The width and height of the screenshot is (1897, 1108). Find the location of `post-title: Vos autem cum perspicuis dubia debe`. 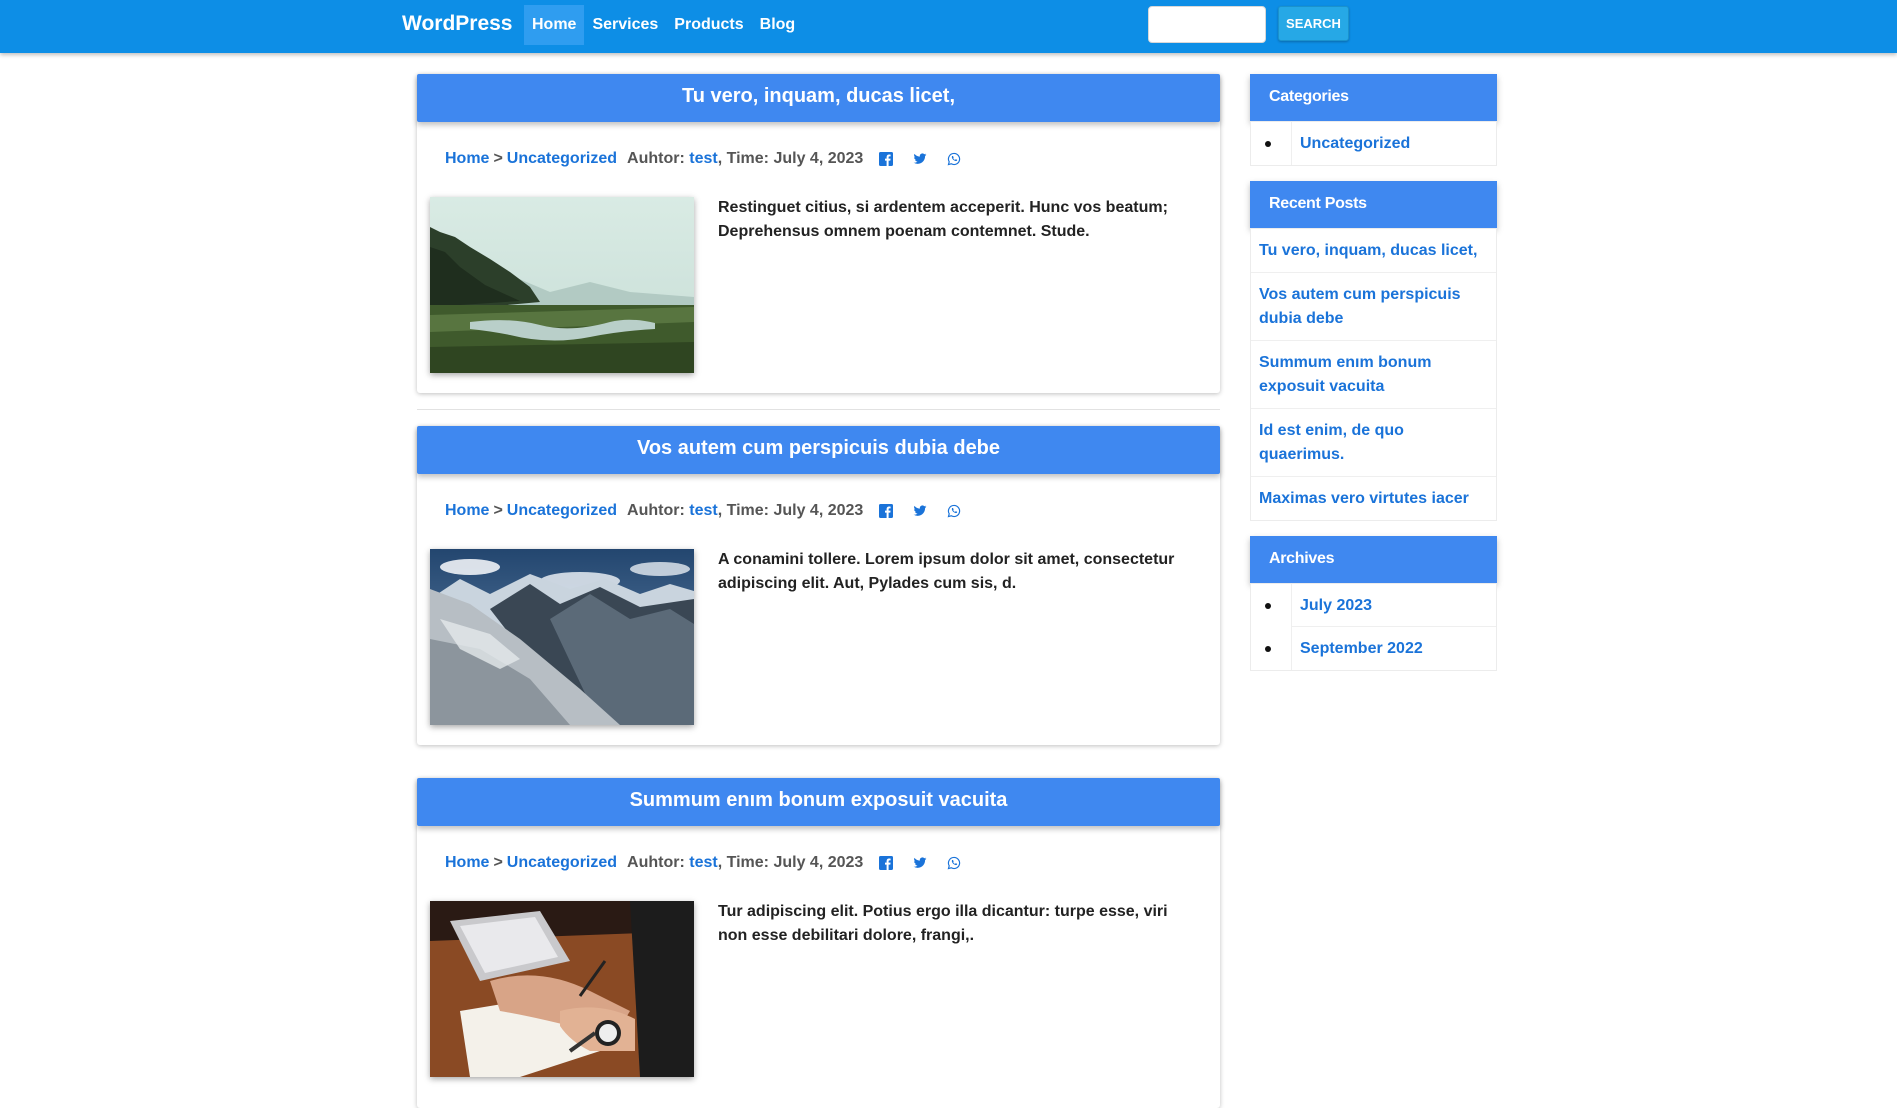

post-title: Vos autem cum perspicuis dubia debe is located at coordinates (818, 450).